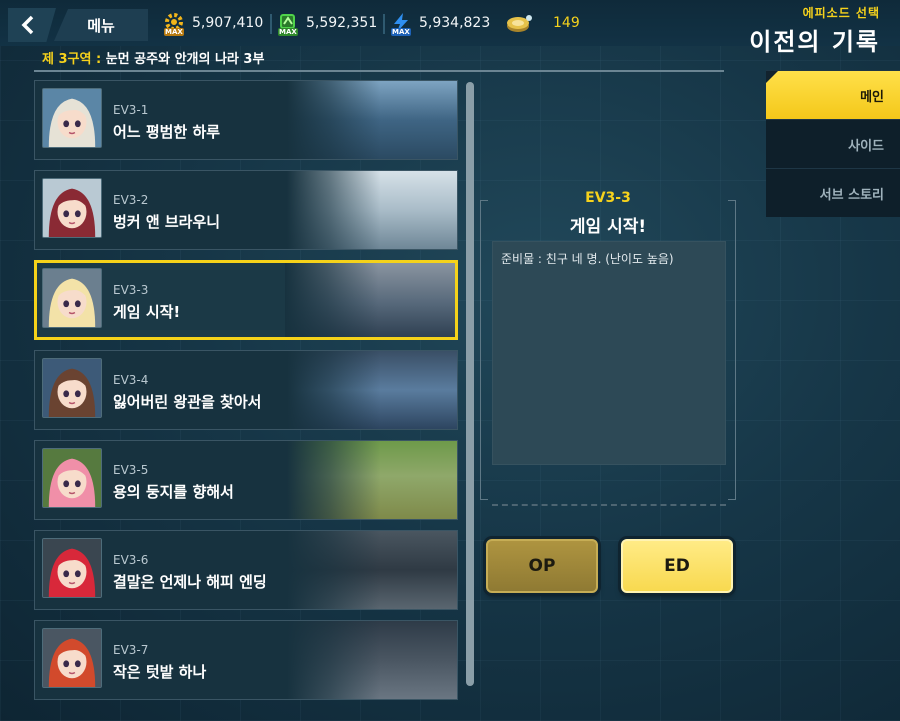  Describe the element at coordinates (72, 118) in the screenshot. I see `white-haired-girl-portrait` at that location.